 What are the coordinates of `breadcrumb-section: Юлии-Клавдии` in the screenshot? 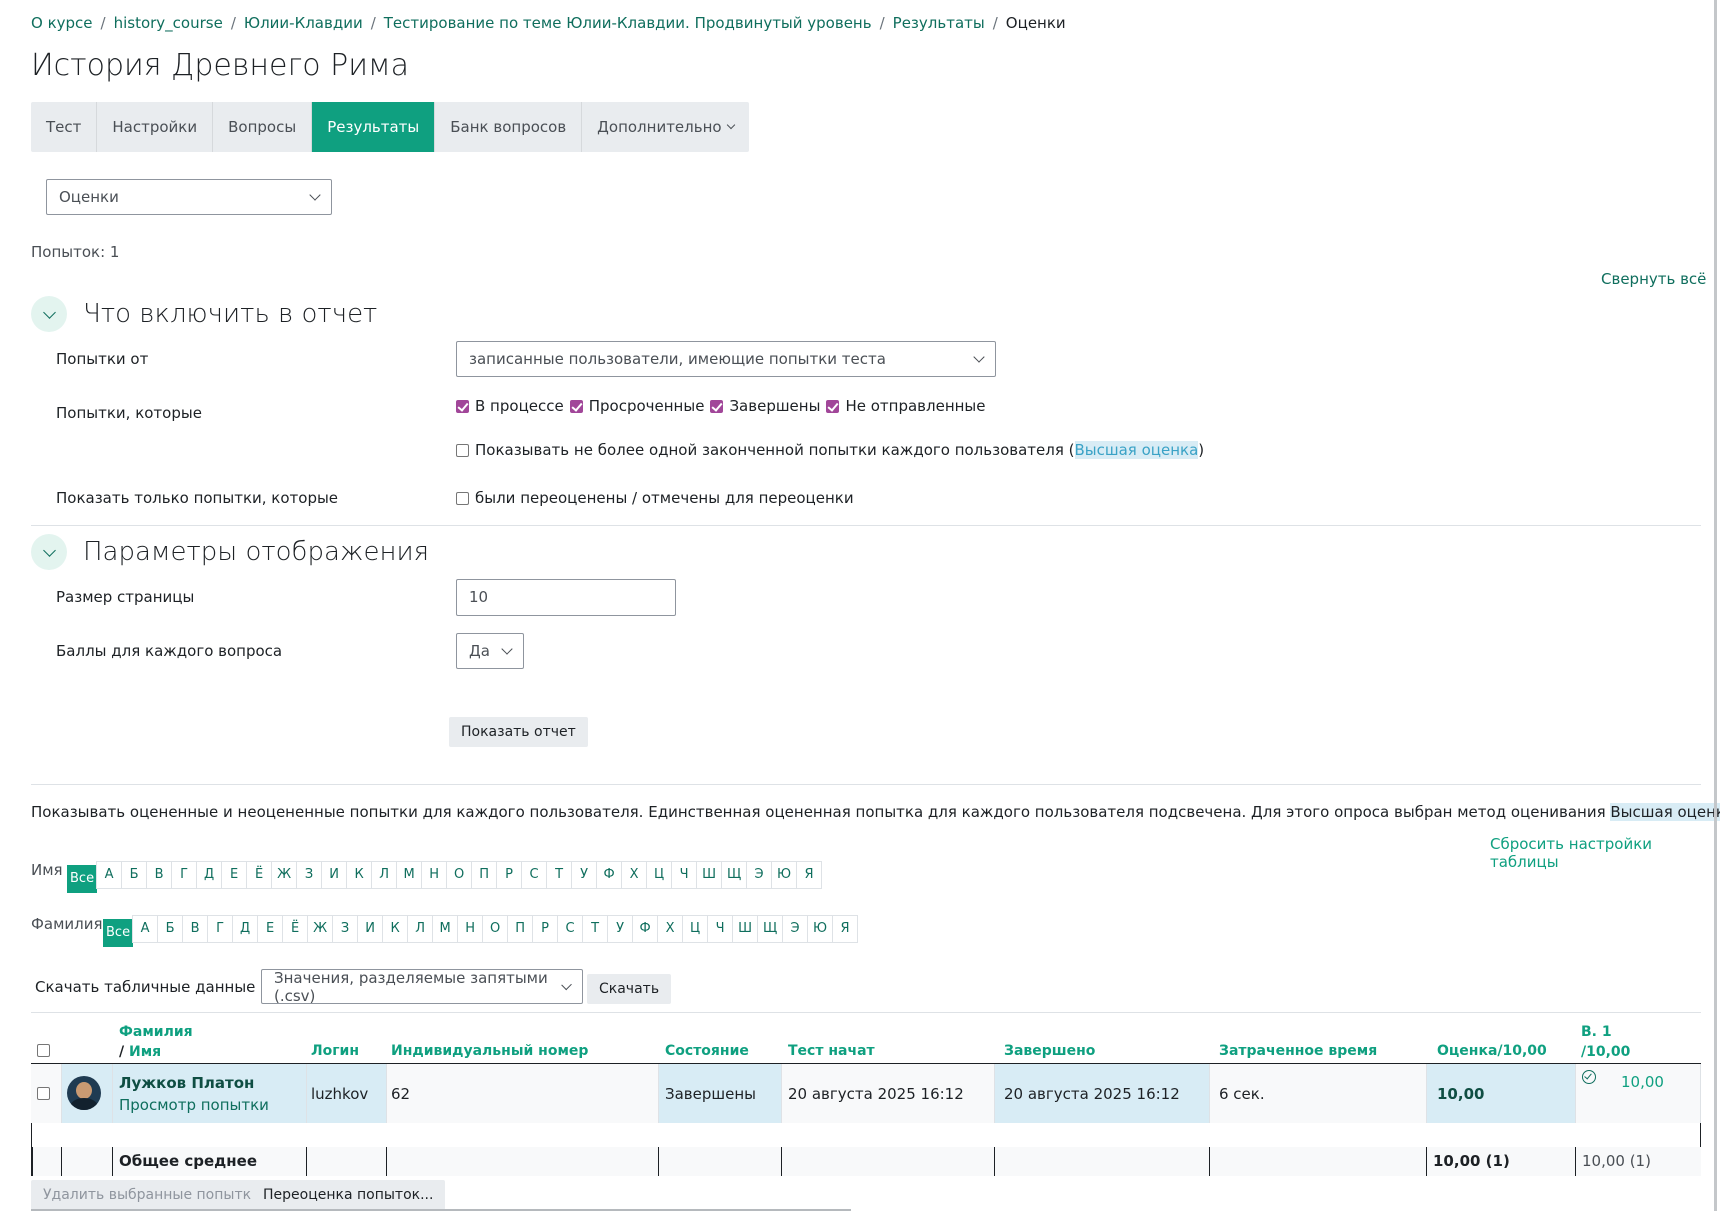 It's located at (303, 23).